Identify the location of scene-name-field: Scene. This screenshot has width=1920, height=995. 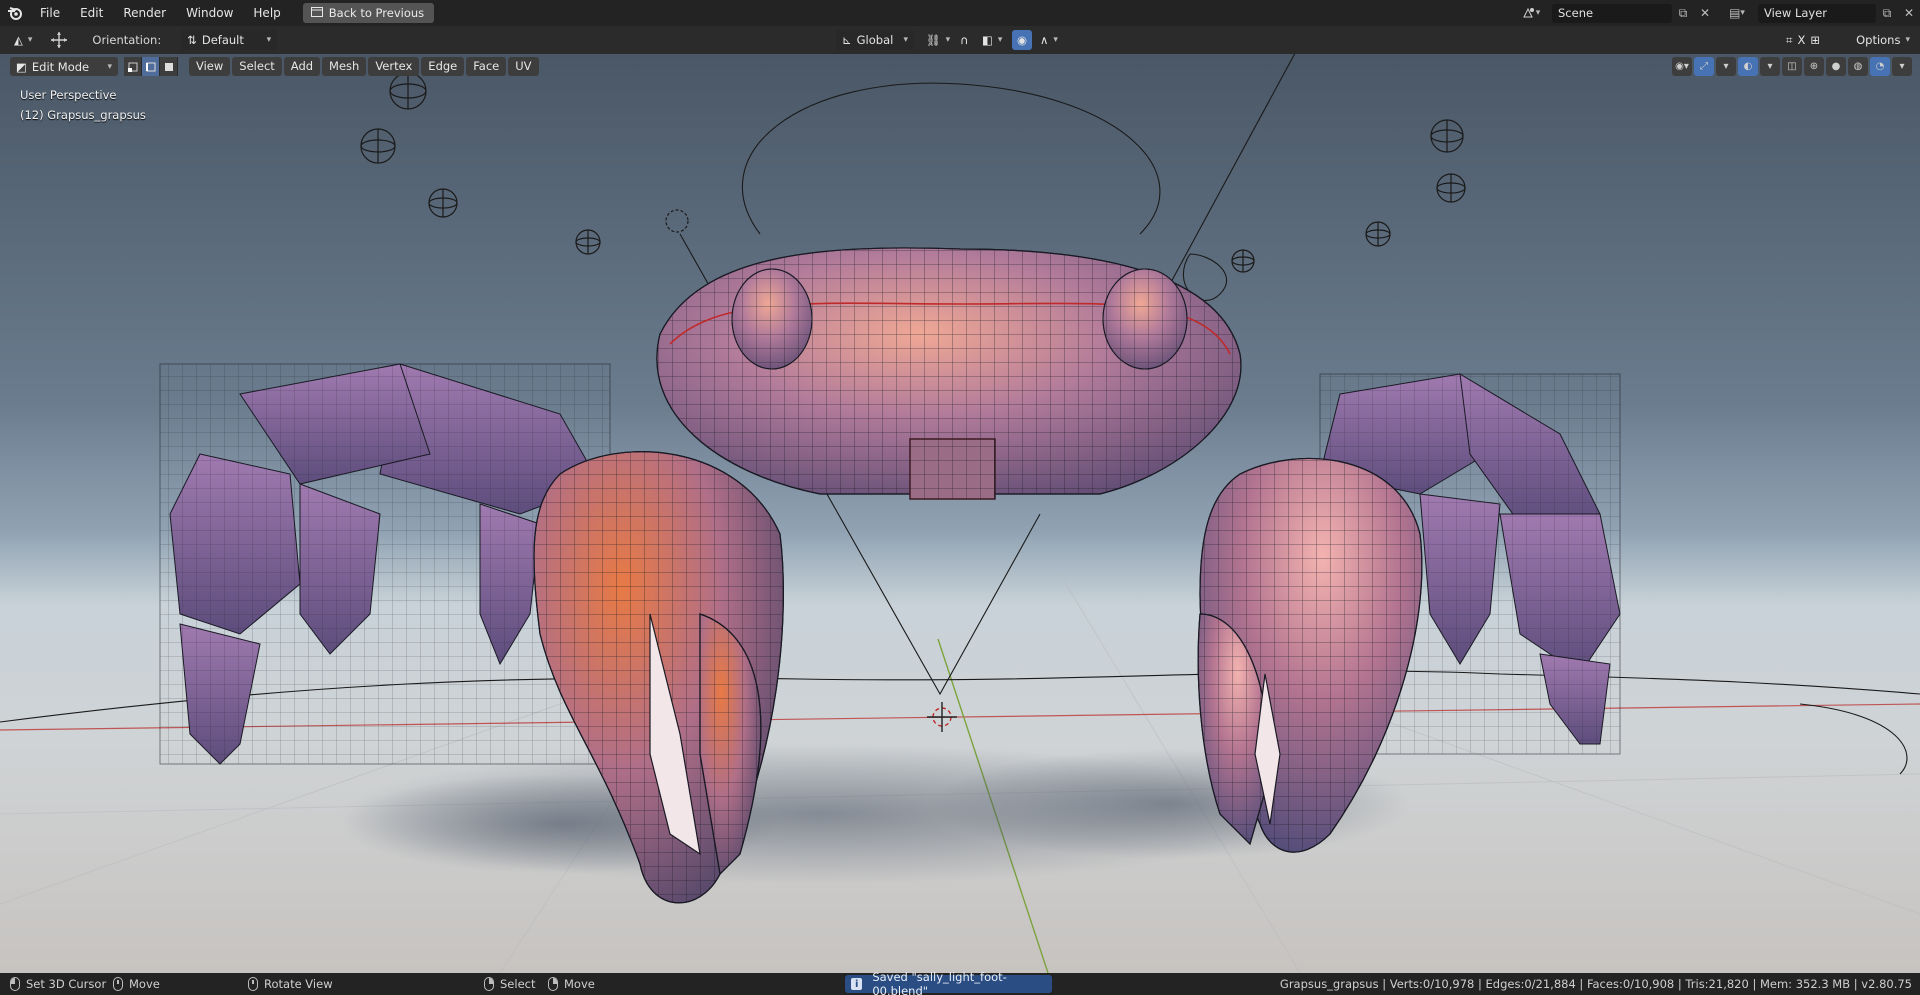
(1612, 13).